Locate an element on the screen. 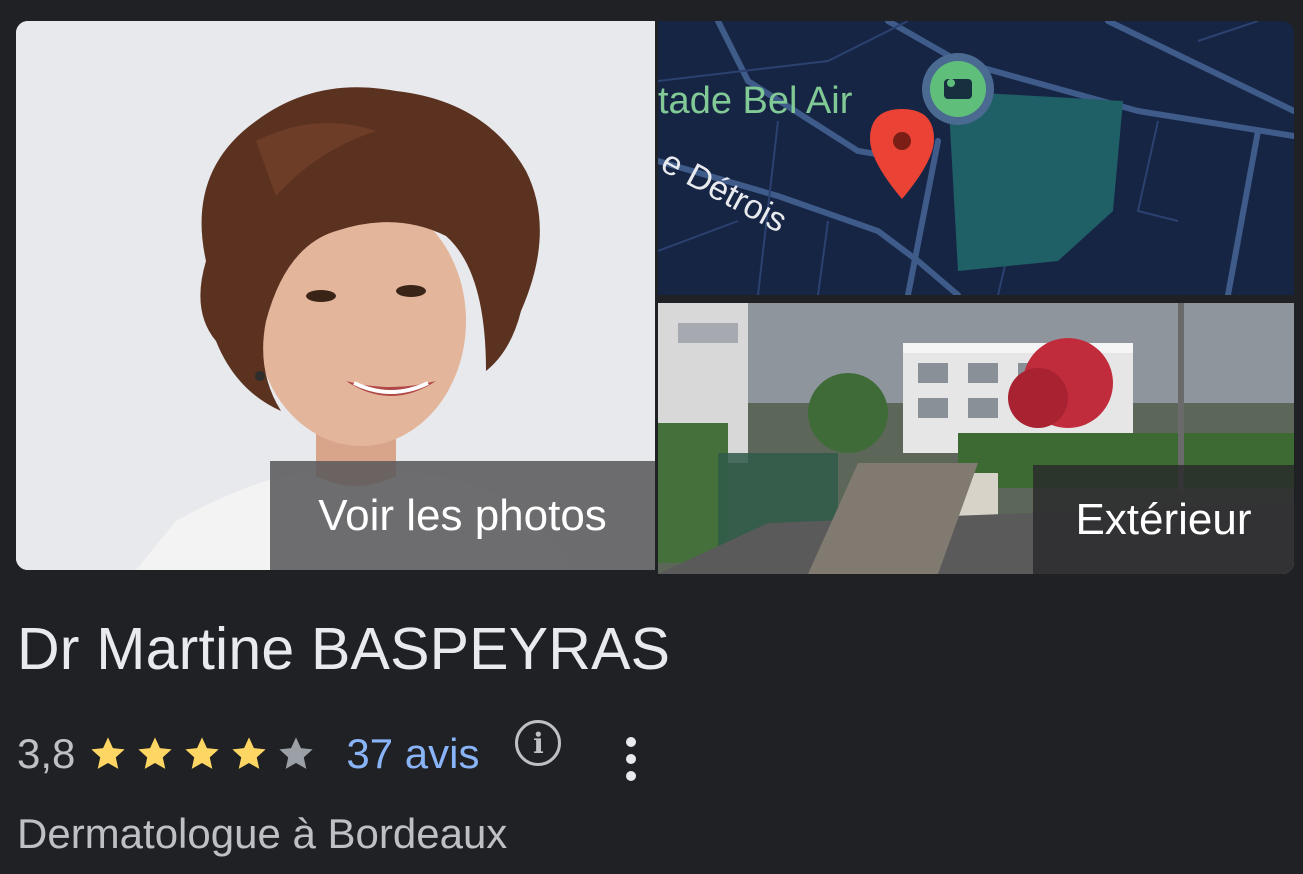 This screenshot has height=874, width=1303. star-rating is located at coordinates (206, 754).